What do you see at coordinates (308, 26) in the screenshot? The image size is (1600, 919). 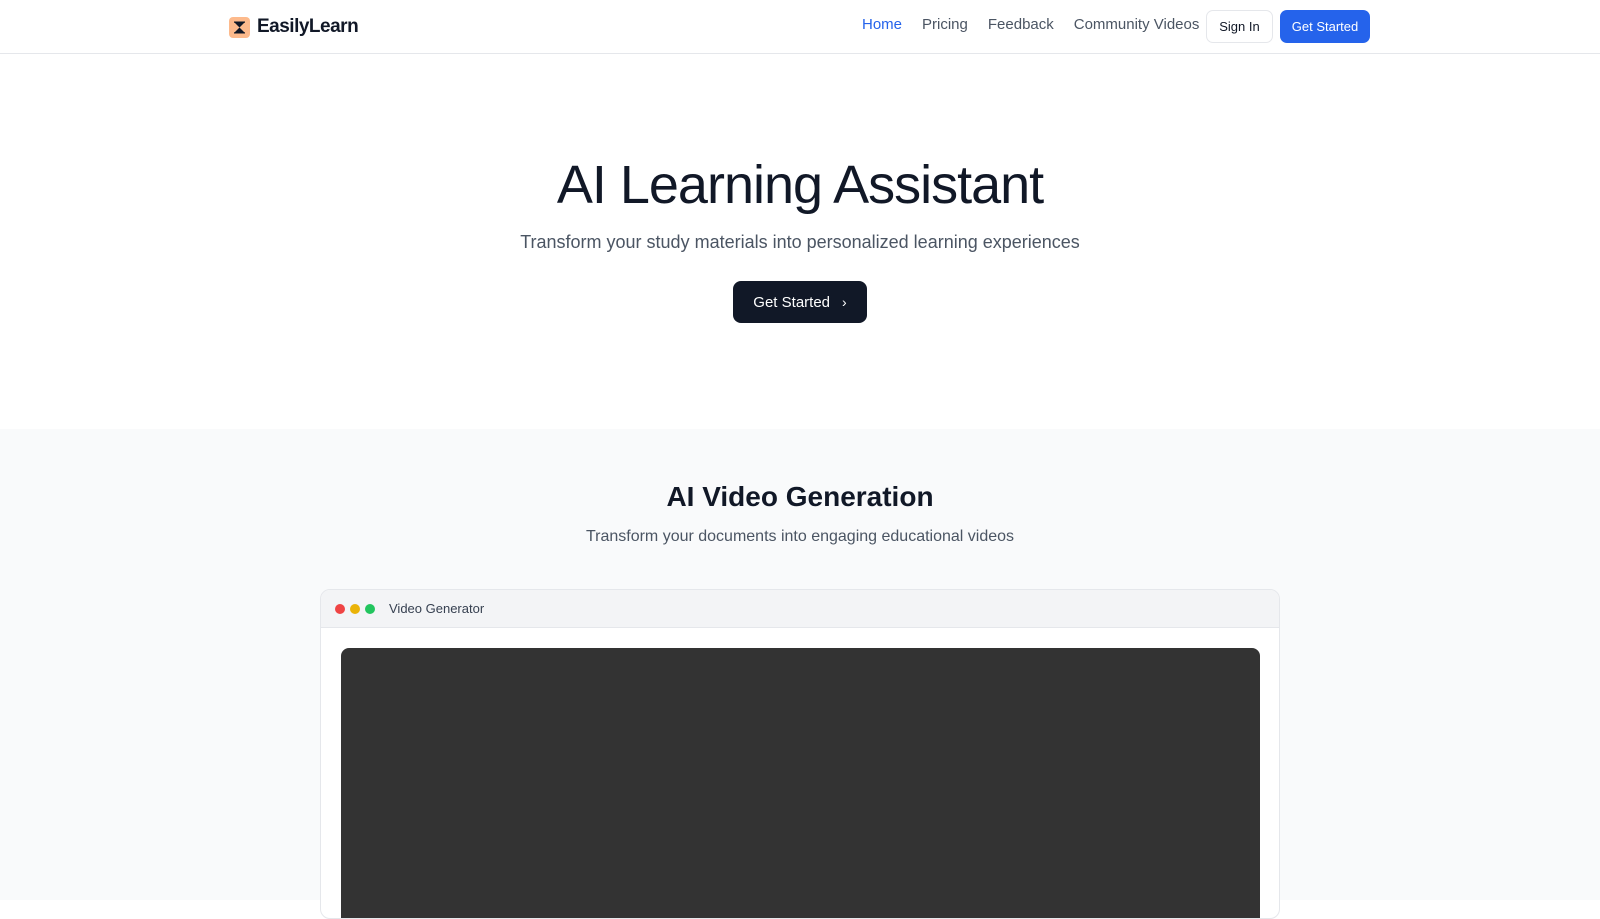 I see `brand-name: EasilyLearn` at bounding box center [308, 26].